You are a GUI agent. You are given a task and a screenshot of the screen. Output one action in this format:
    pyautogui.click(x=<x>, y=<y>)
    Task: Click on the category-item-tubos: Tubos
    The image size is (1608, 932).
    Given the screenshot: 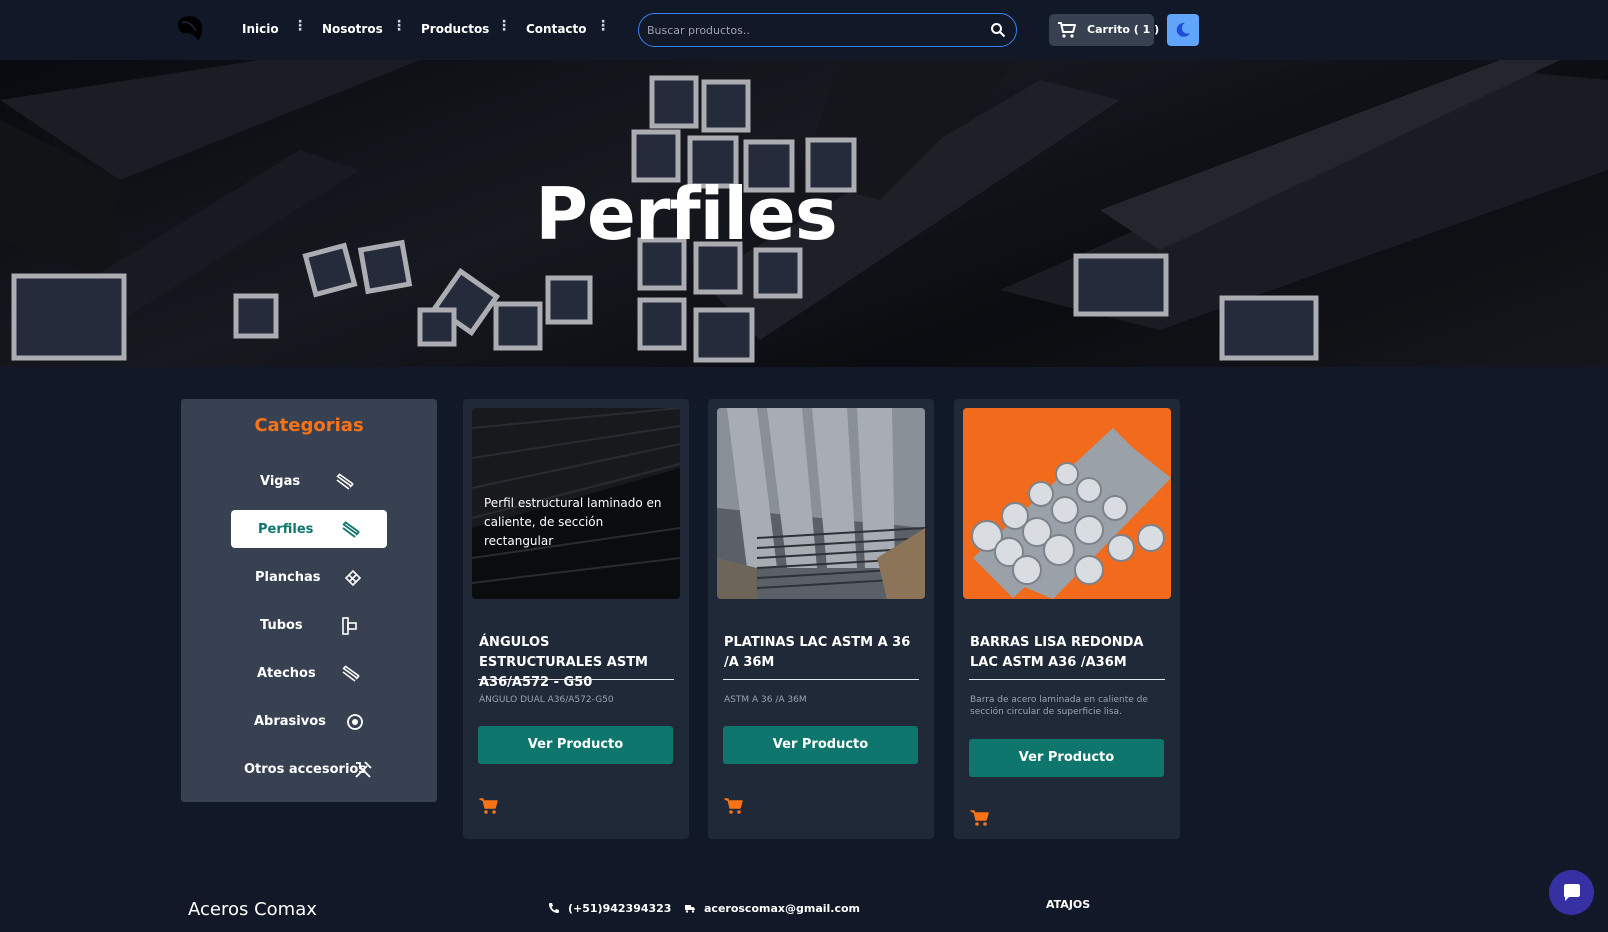 What is the action you would take?
    pyautogui.click(x=309, y=625)
    